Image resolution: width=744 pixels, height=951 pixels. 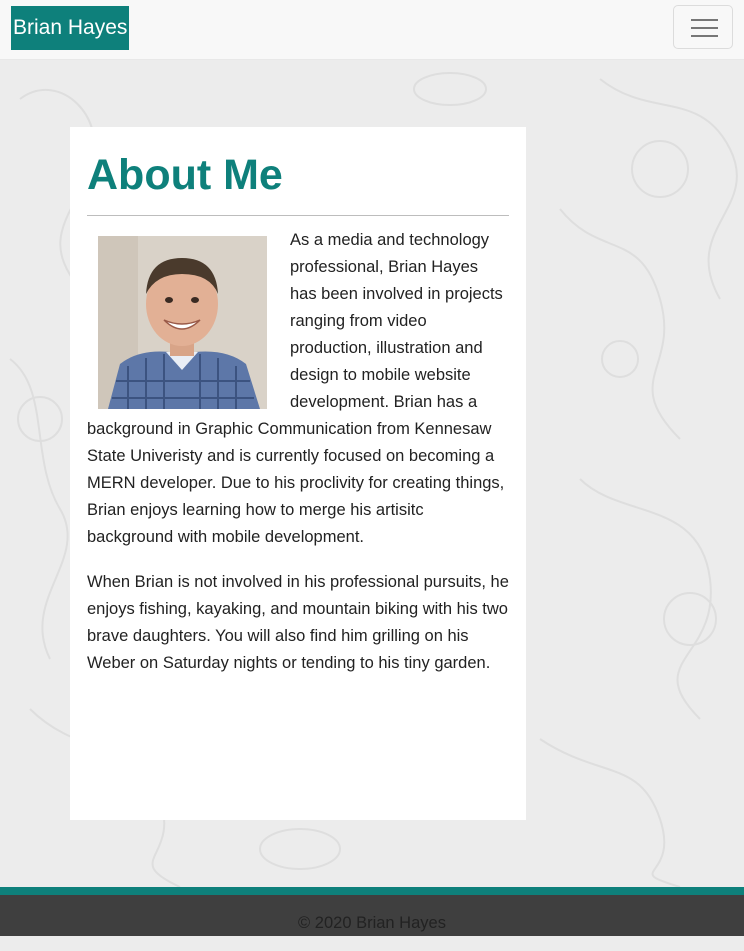 I want to click on footer: © 2020 Brian Hayes, so click(x=372, y=915).